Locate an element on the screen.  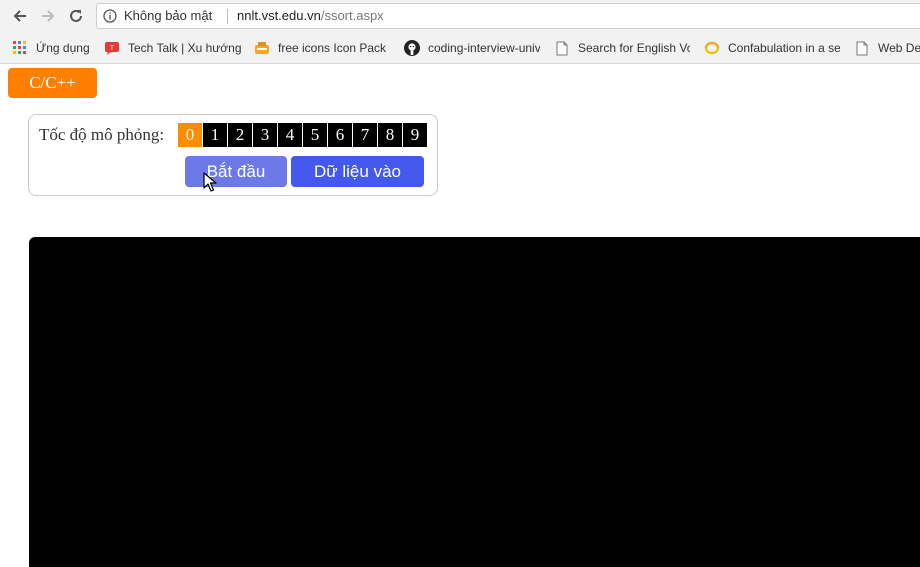
url-path: /ssort.aspx is located at coordinates (352, 15).